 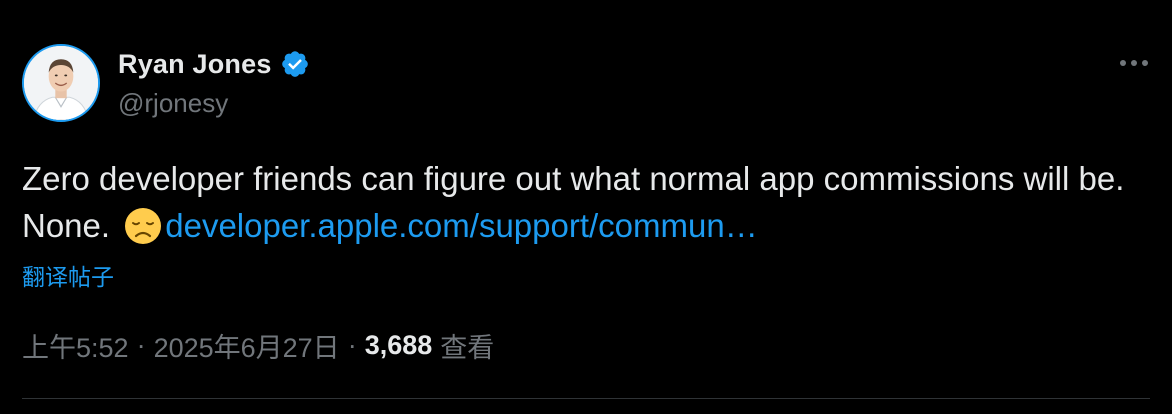 What do you see at coordinates (399, 345) in the screenshot?
I see `views-count: 3,688` at bounding box center [399, 345].